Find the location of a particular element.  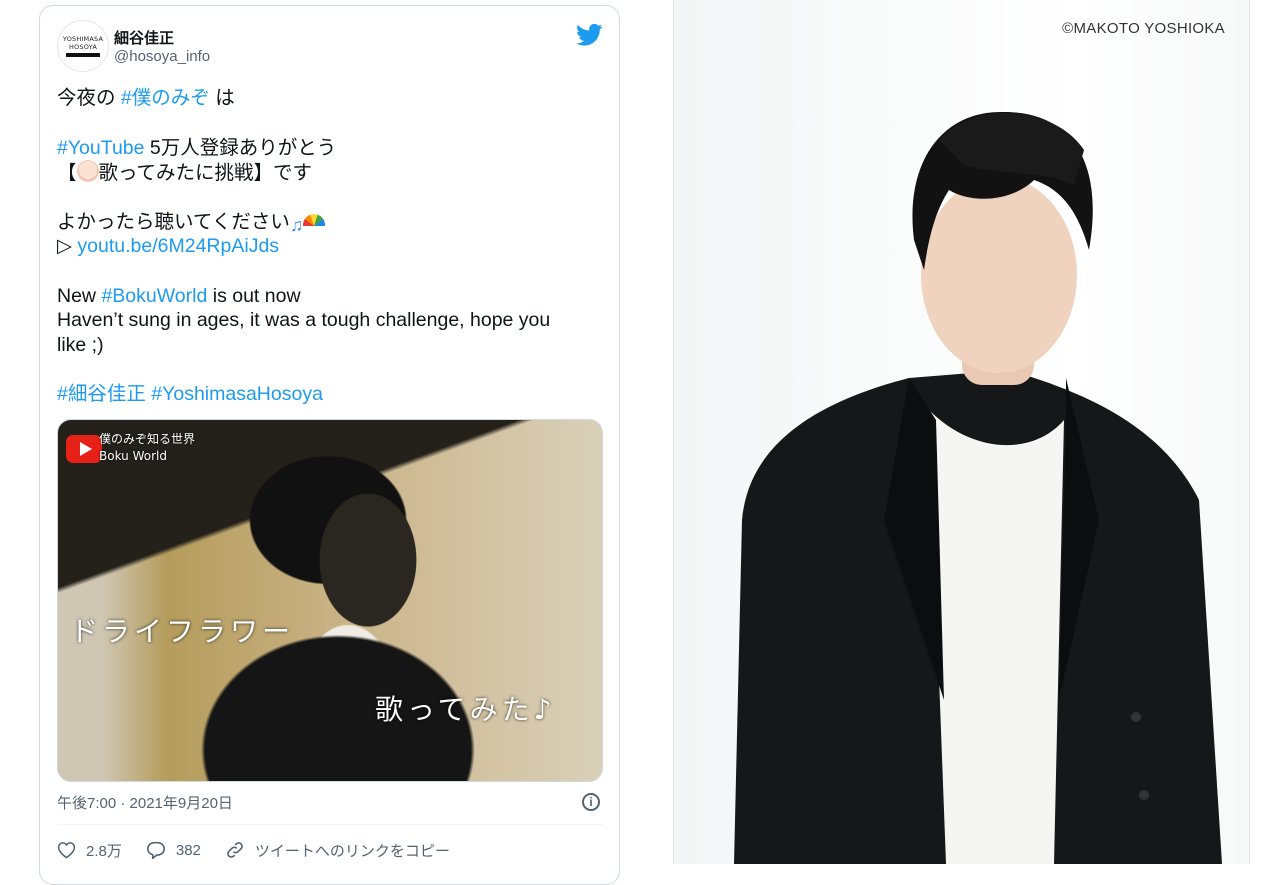

photo-credit: ©MAKOTO YOSHIOKA is located at coordinates (1143, 28).